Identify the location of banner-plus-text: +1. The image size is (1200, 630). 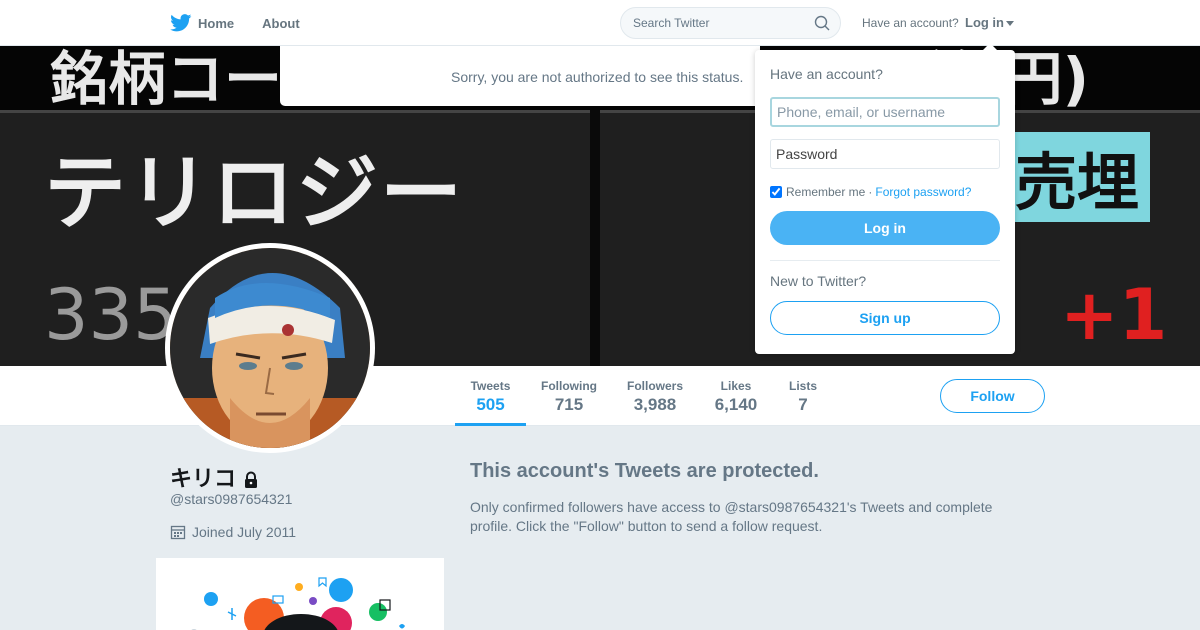
(1114, 315).